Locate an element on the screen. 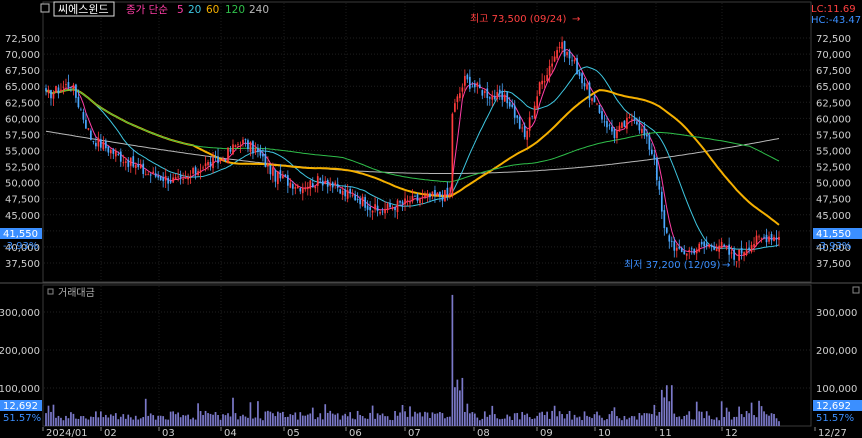 The width and height of the screenshot is (862, 438). volume-title: 거래대금 is located at coordinates (76, 293).